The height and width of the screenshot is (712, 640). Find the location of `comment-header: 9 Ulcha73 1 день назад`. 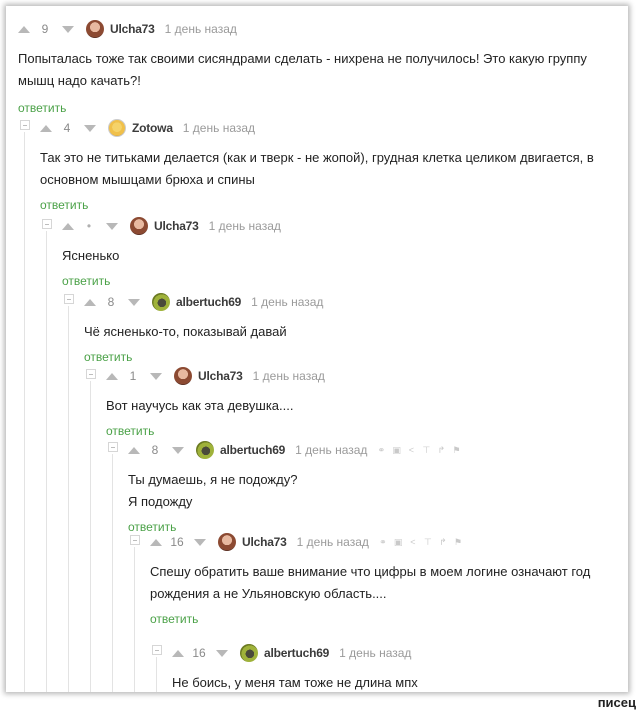

comment-header: 9 Ulcha73 1 день назад is located at coordinates (132, 29).